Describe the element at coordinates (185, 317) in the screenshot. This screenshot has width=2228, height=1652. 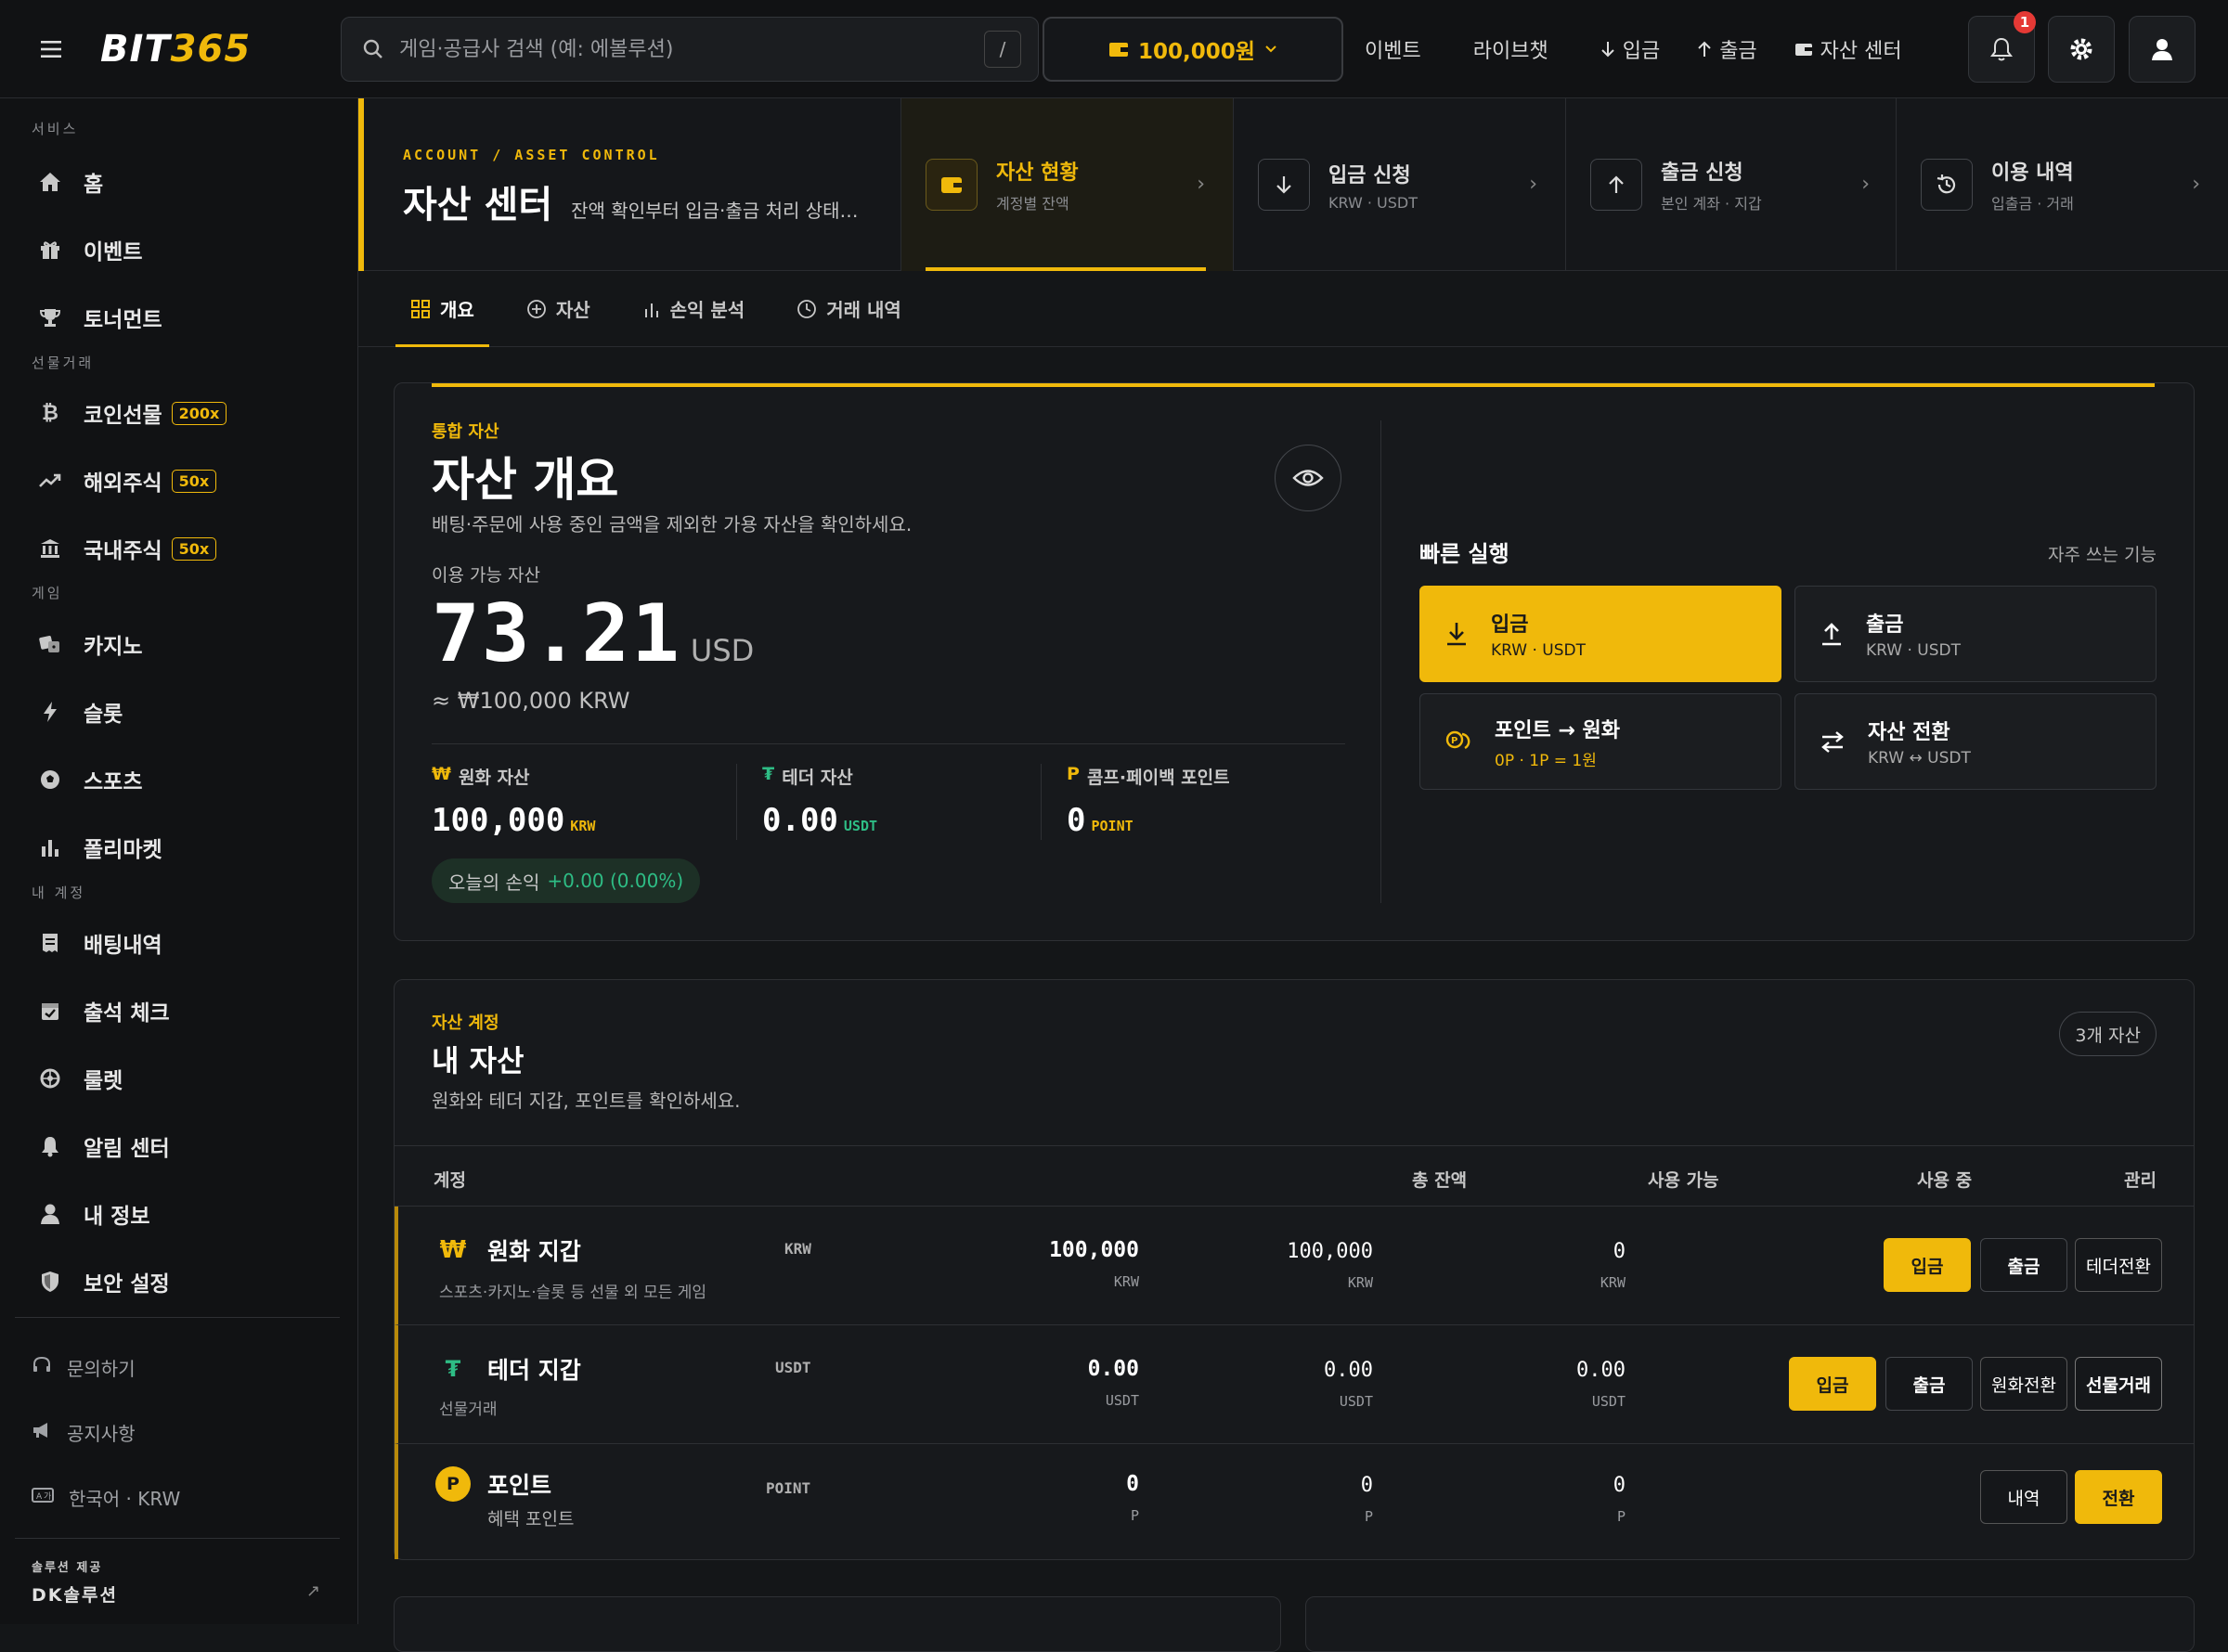
I see `sidebar-item-tournament: 토너먼트` at that location.